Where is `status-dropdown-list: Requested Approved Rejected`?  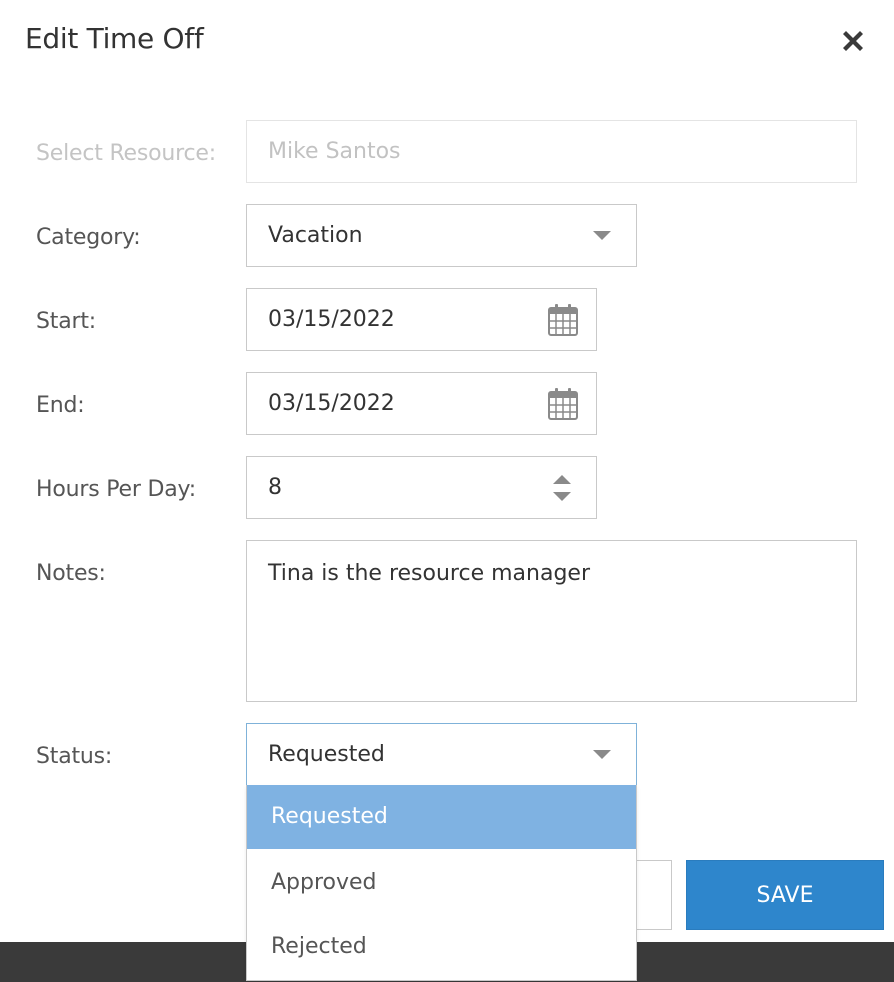 status-dropdown-list: Requested Approved Rejected is located at coordinates (441, 883).